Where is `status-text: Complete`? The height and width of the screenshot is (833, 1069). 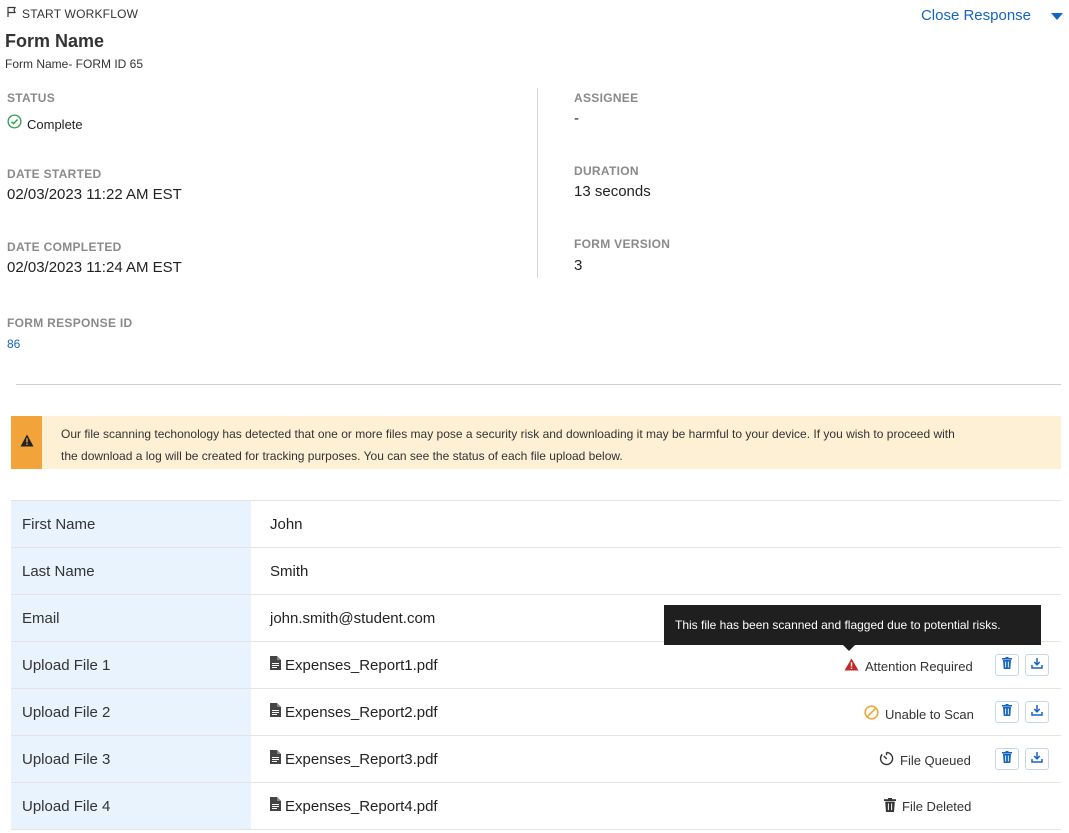 status-text: Complete is located at coordinates (55, 124).